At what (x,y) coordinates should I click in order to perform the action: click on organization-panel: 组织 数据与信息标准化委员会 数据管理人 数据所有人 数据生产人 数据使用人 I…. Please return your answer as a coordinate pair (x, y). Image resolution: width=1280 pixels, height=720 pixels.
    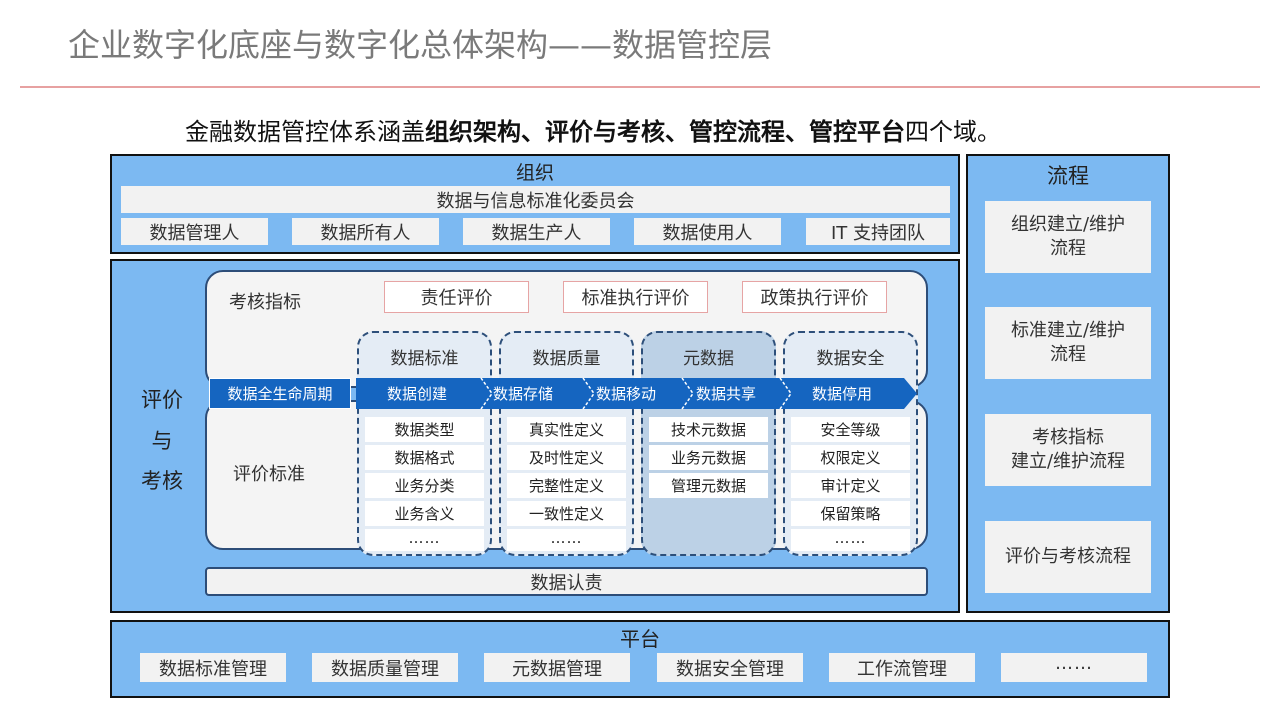
    Looking at the image, I should click on (535, 204).